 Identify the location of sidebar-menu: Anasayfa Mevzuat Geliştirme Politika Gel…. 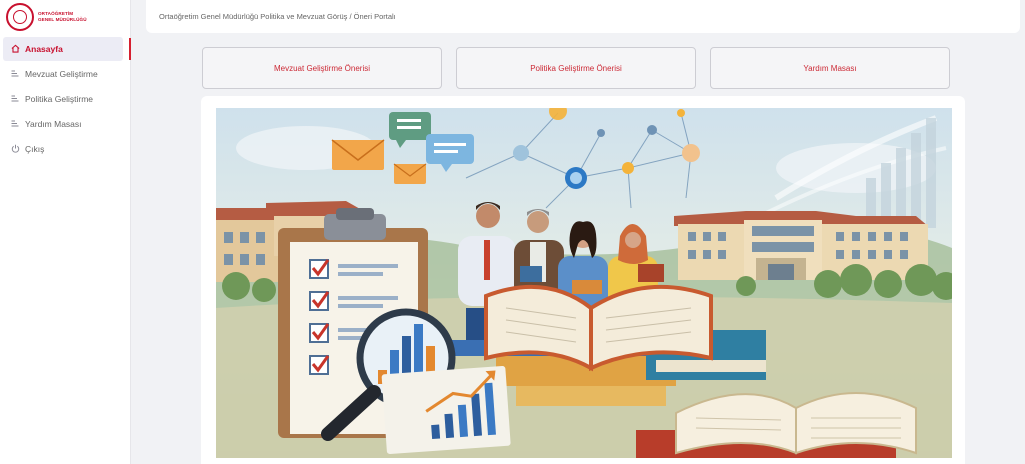
(65, 99).